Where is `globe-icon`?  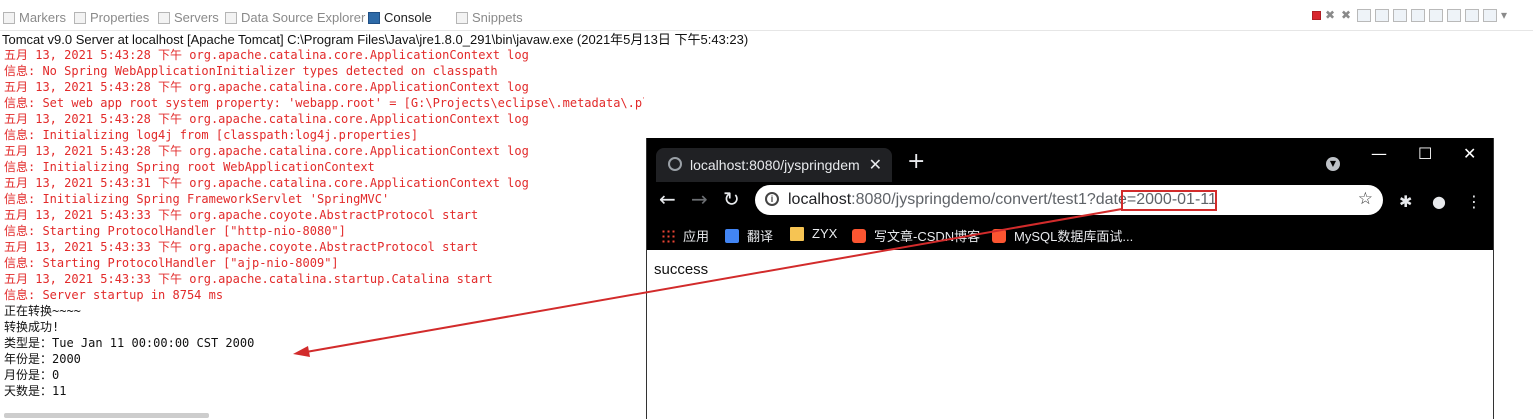
globe-icon is located at coordinates (675, 164).